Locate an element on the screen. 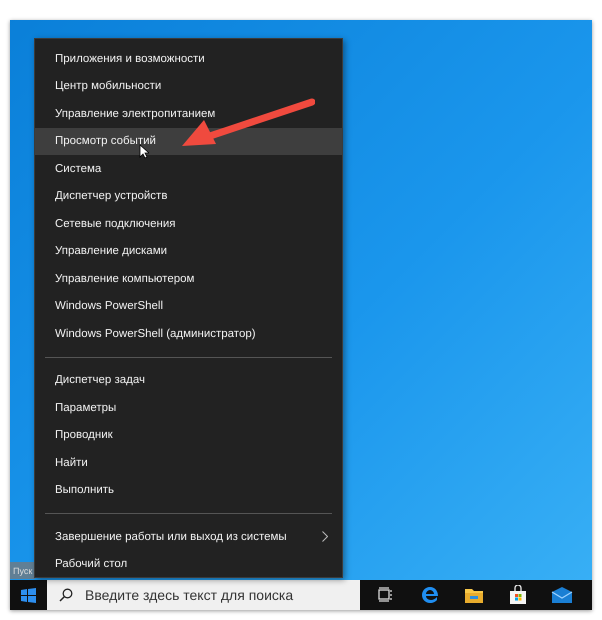 The image size is (602, 620). shopping-bag-icon is located at coordinates (518, 595).